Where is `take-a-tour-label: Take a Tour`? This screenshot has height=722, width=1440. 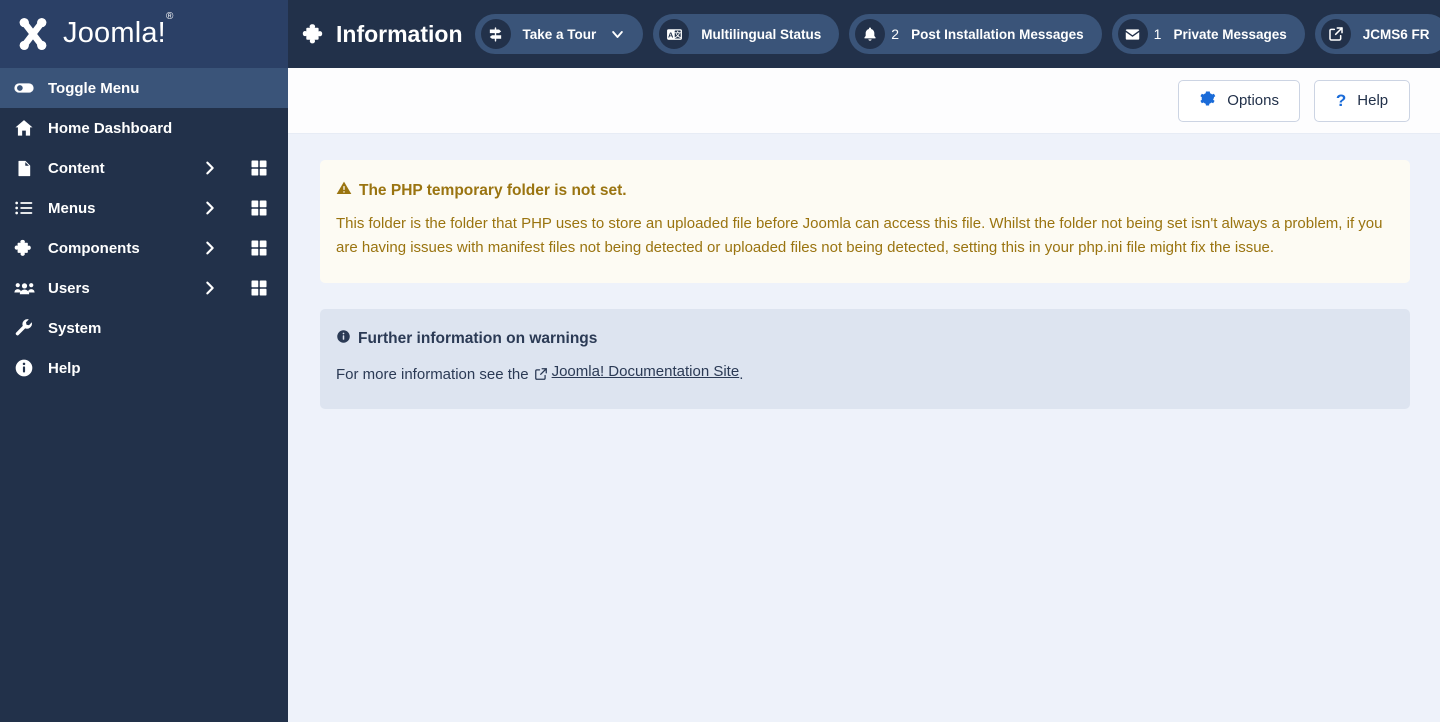
take-a-tour-label: Take a Tour is located at coordinates (559, 34).